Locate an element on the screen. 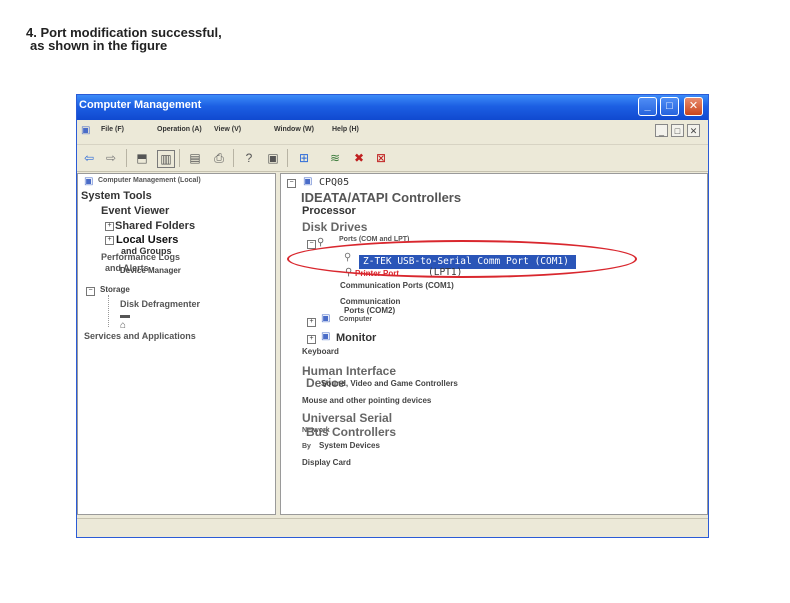  highlight-ellipse is located at coordinates (462, 259).